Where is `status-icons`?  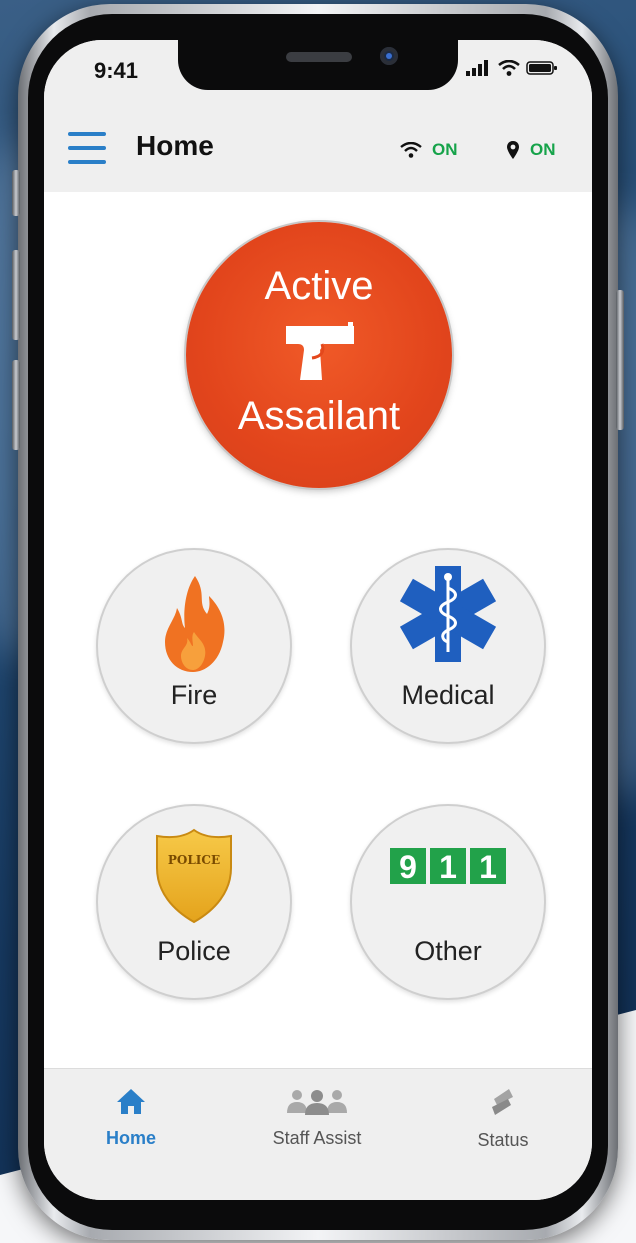 status-icons is located at coordinates (512, 68).